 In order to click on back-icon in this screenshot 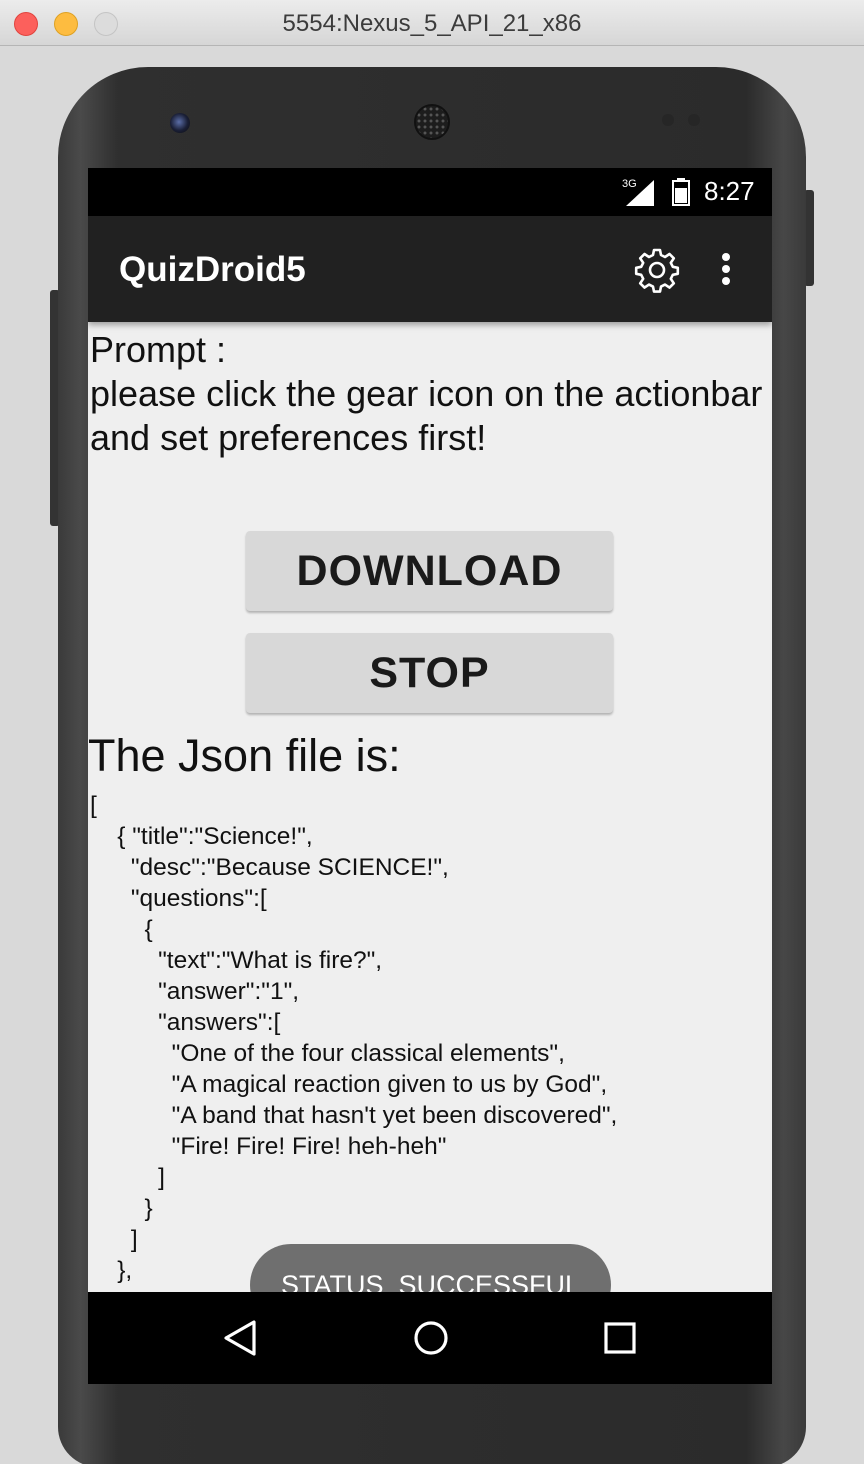, I will do `click(240, 1338)`.